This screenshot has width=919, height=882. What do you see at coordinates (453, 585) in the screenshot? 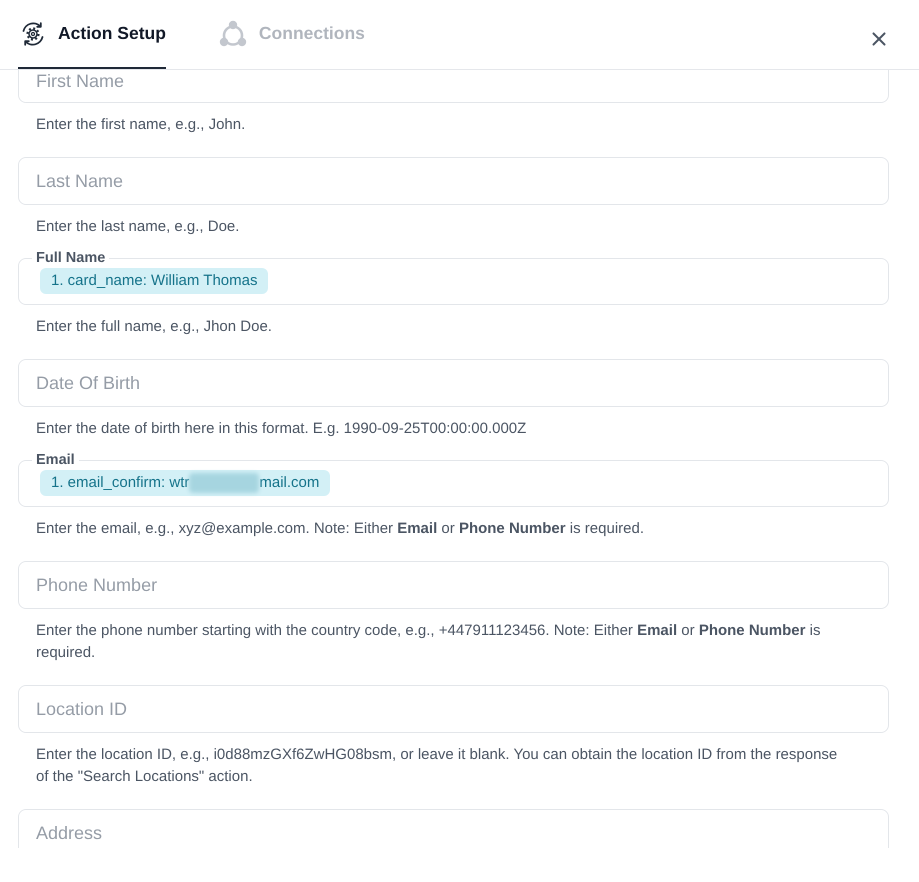
I see `input-field: Phone Number` at bounding box center [453, 585].